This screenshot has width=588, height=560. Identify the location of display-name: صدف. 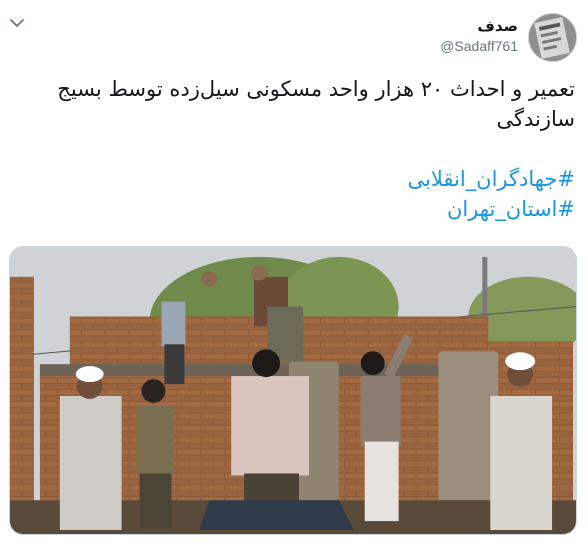
(479, 26).